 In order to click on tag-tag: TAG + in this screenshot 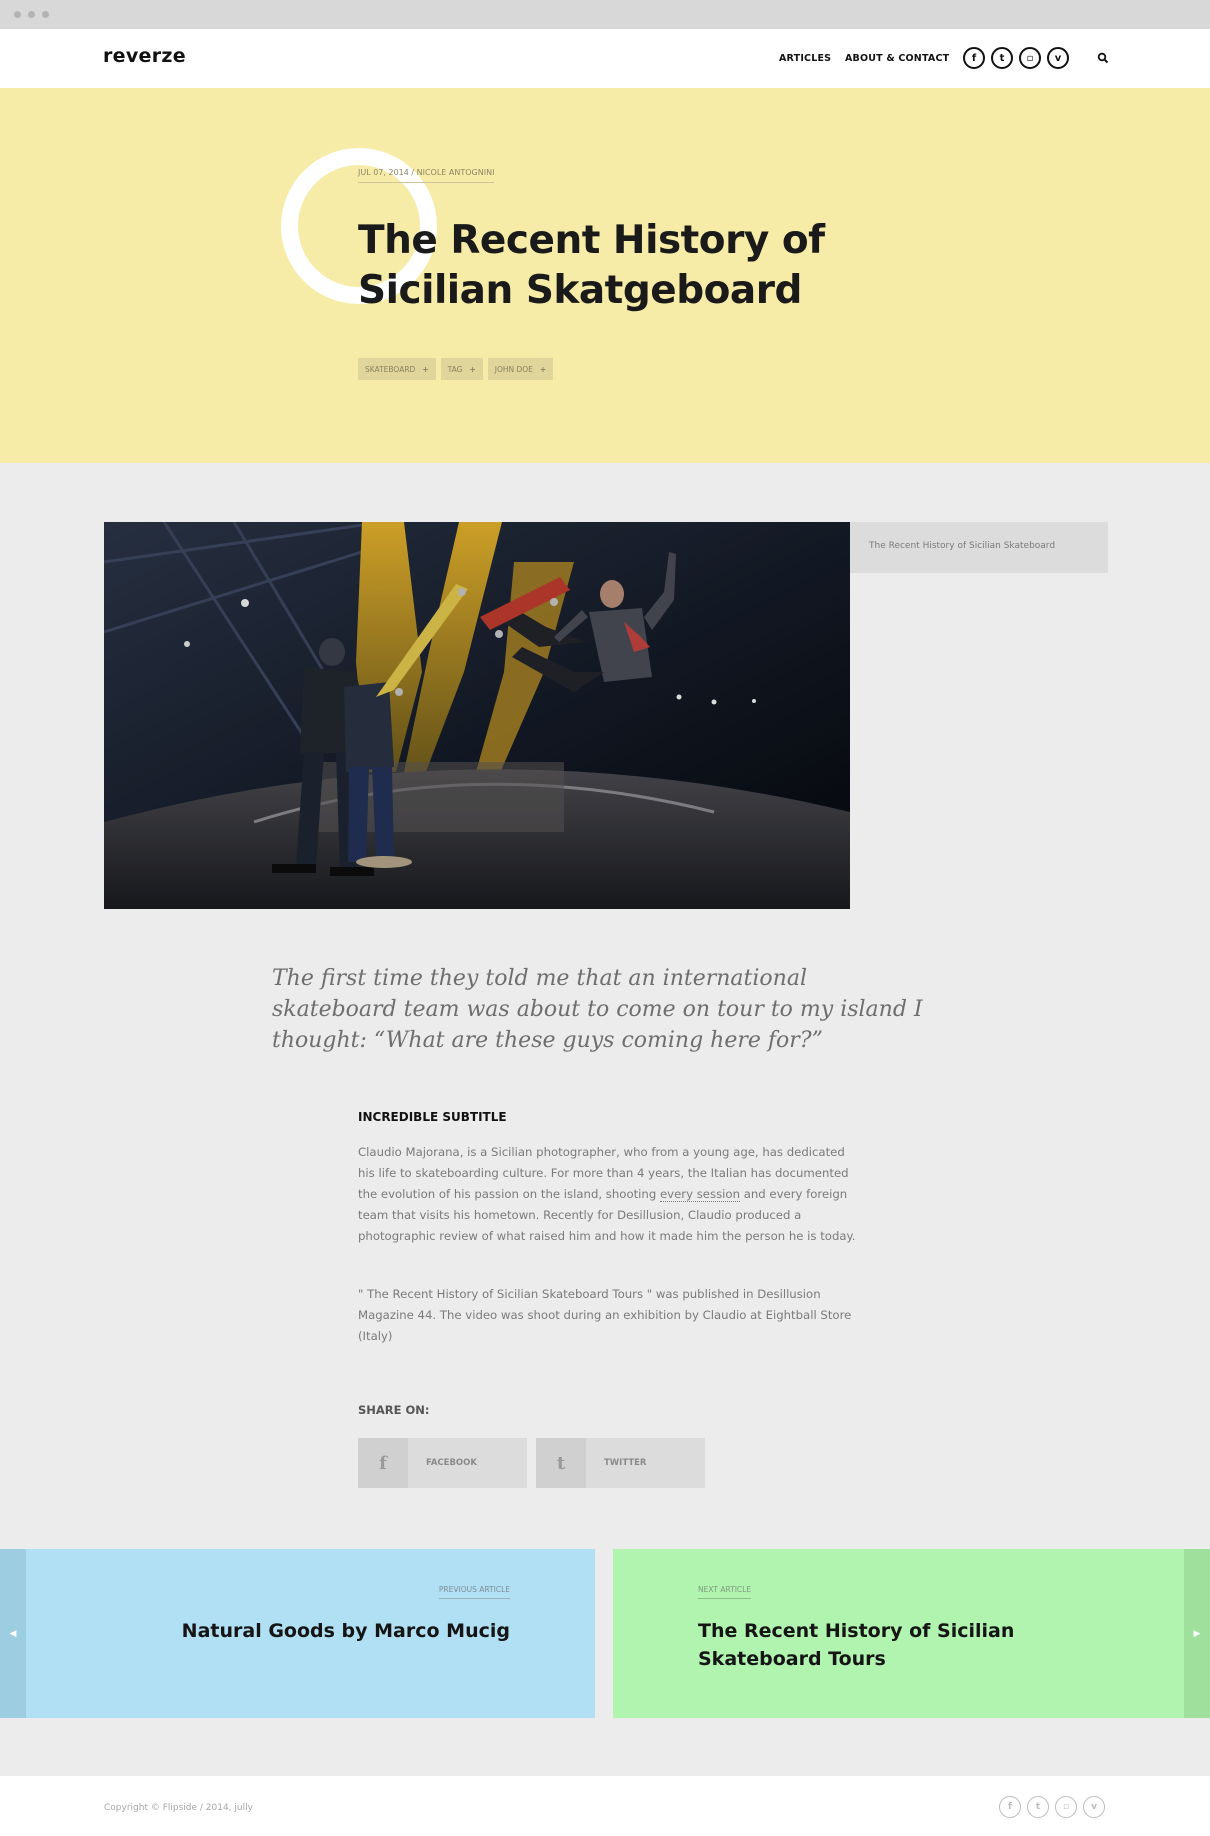, I will do `click(461, 369)`.